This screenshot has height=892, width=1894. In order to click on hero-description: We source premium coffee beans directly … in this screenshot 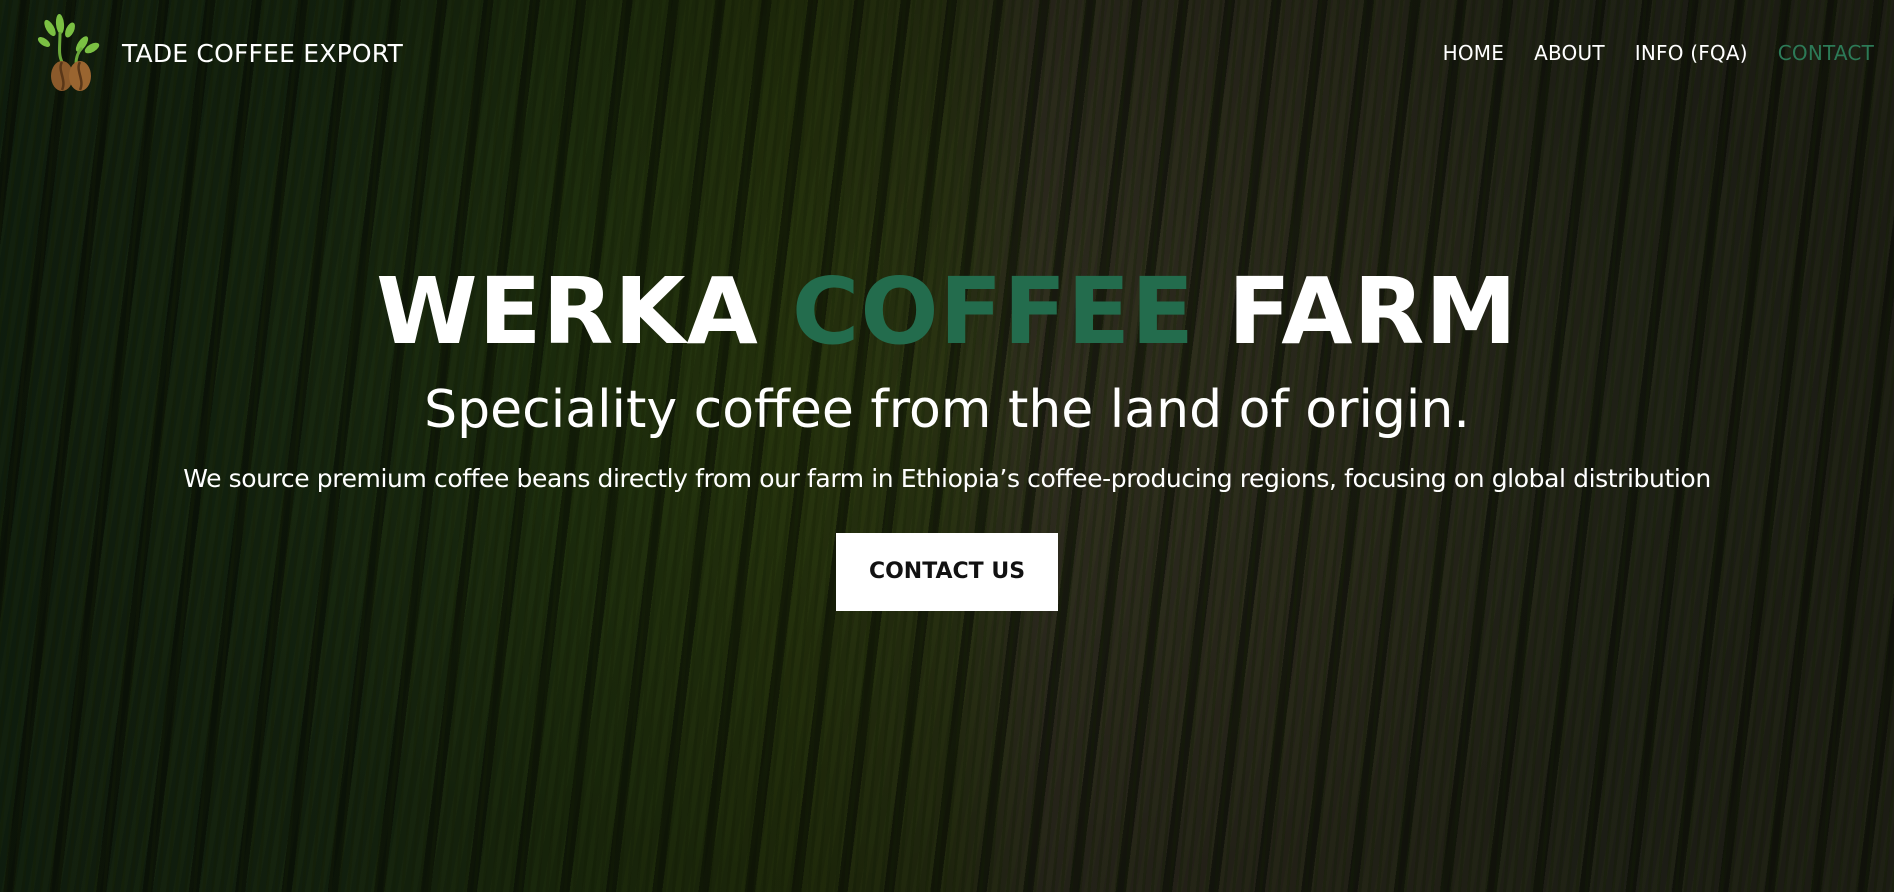, I will do `click(947, 478)`.